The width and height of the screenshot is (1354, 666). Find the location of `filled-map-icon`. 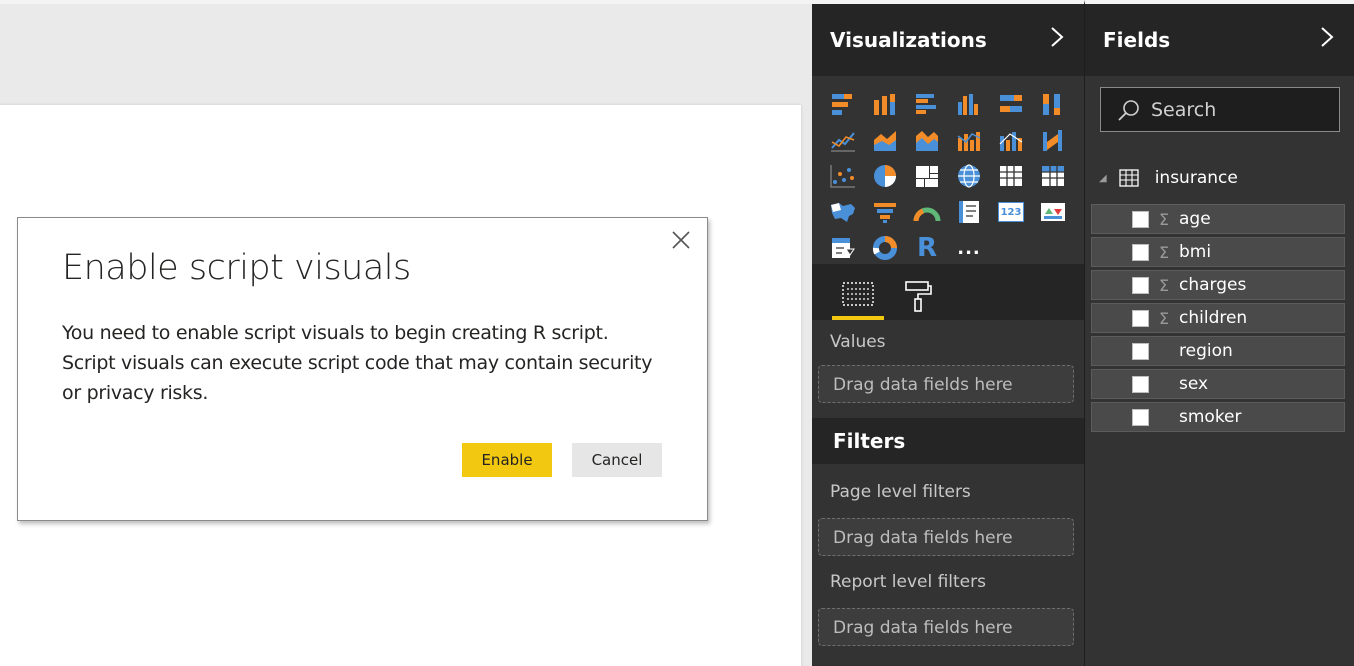

filled-map-icon is located at coordinates (843, 212).